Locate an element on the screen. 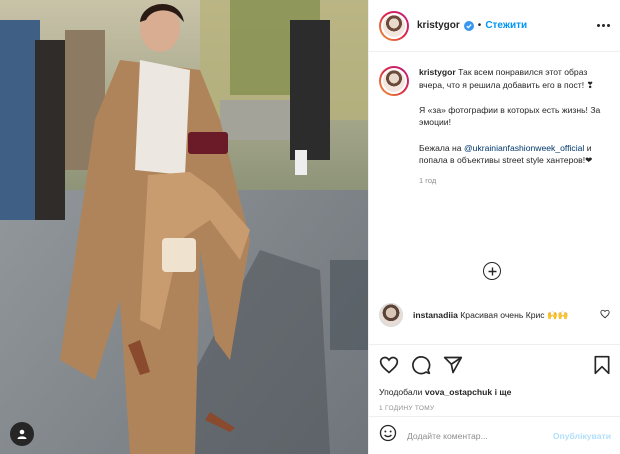  comment-text: instanadiia Красивая очень Крис 🙌🙌 is located at coordinates (503, 315).